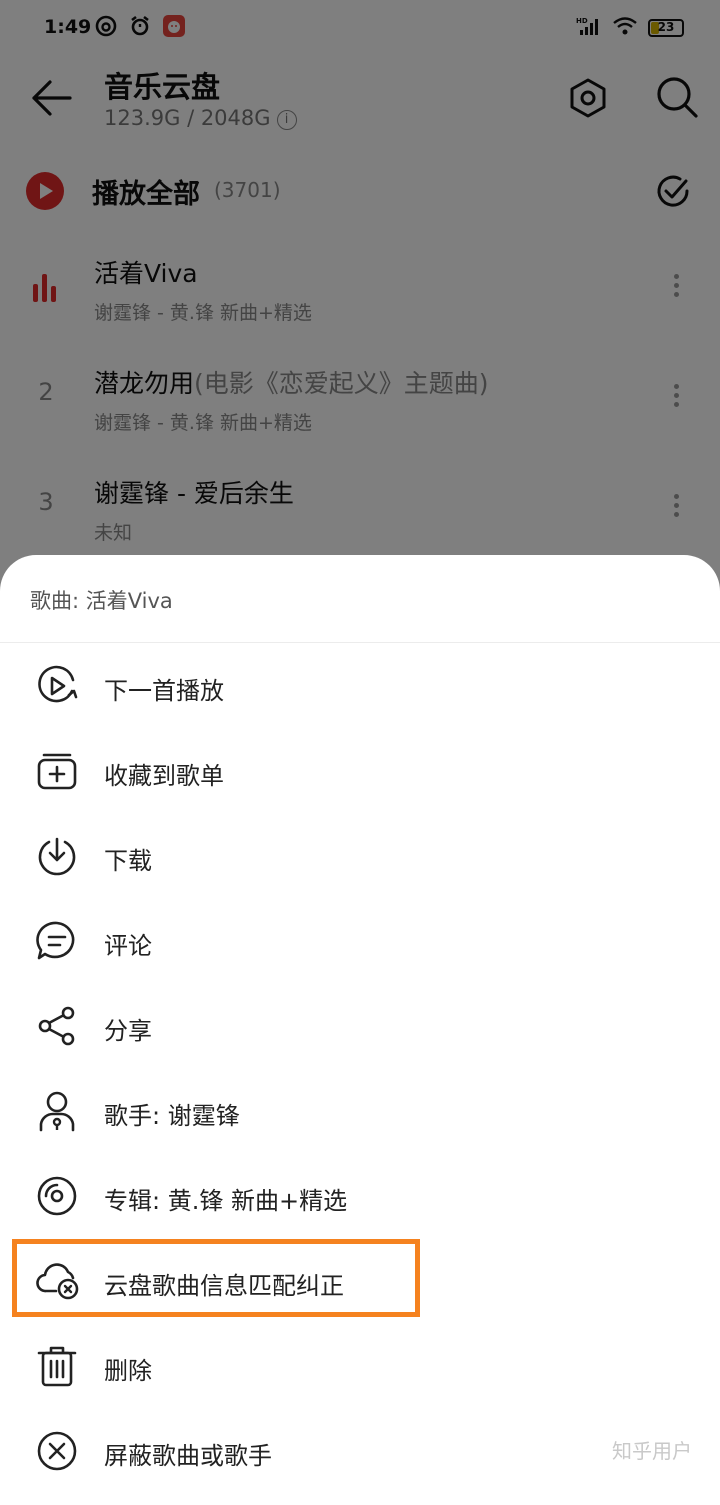  What do you see at coordinates (360, 599) in the screenshot?
I see `sheet-header: 歌曲: 活着Viva` at bounding box center [360, 599].